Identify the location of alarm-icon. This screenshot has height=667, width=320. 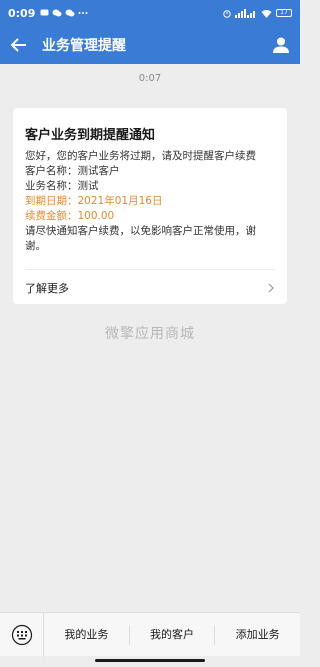
(227, 13).